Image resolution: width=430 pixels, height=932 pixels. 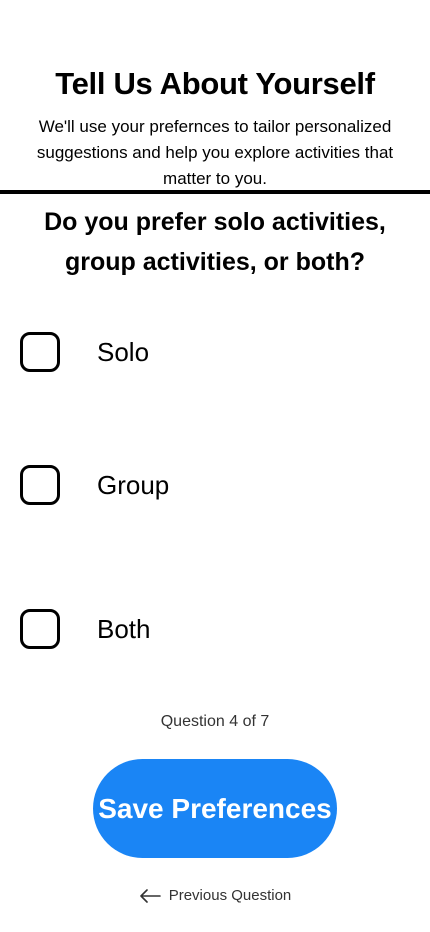 I want to click on previous-question-link: Previous Question, so click(x=215, y=895).